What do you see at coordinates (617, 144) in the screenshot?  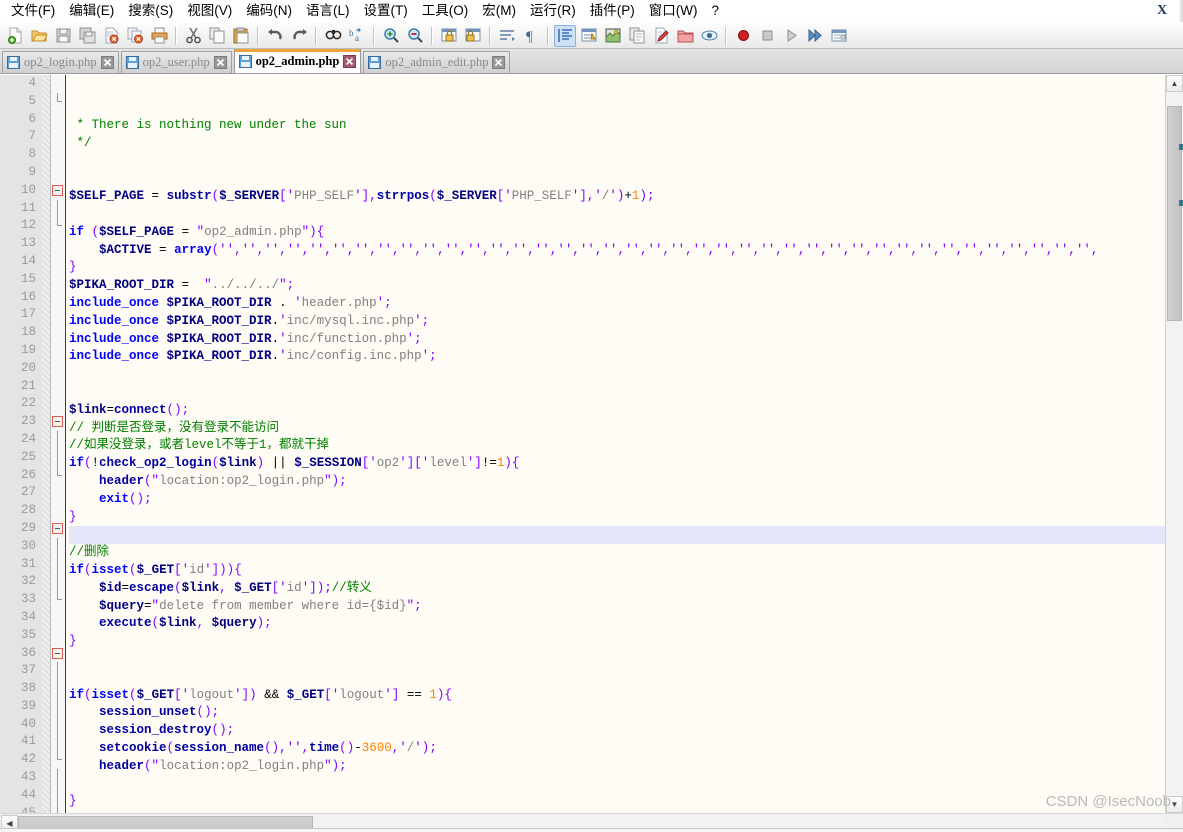 I see `code-line: */` at bounding box center [617, 144].